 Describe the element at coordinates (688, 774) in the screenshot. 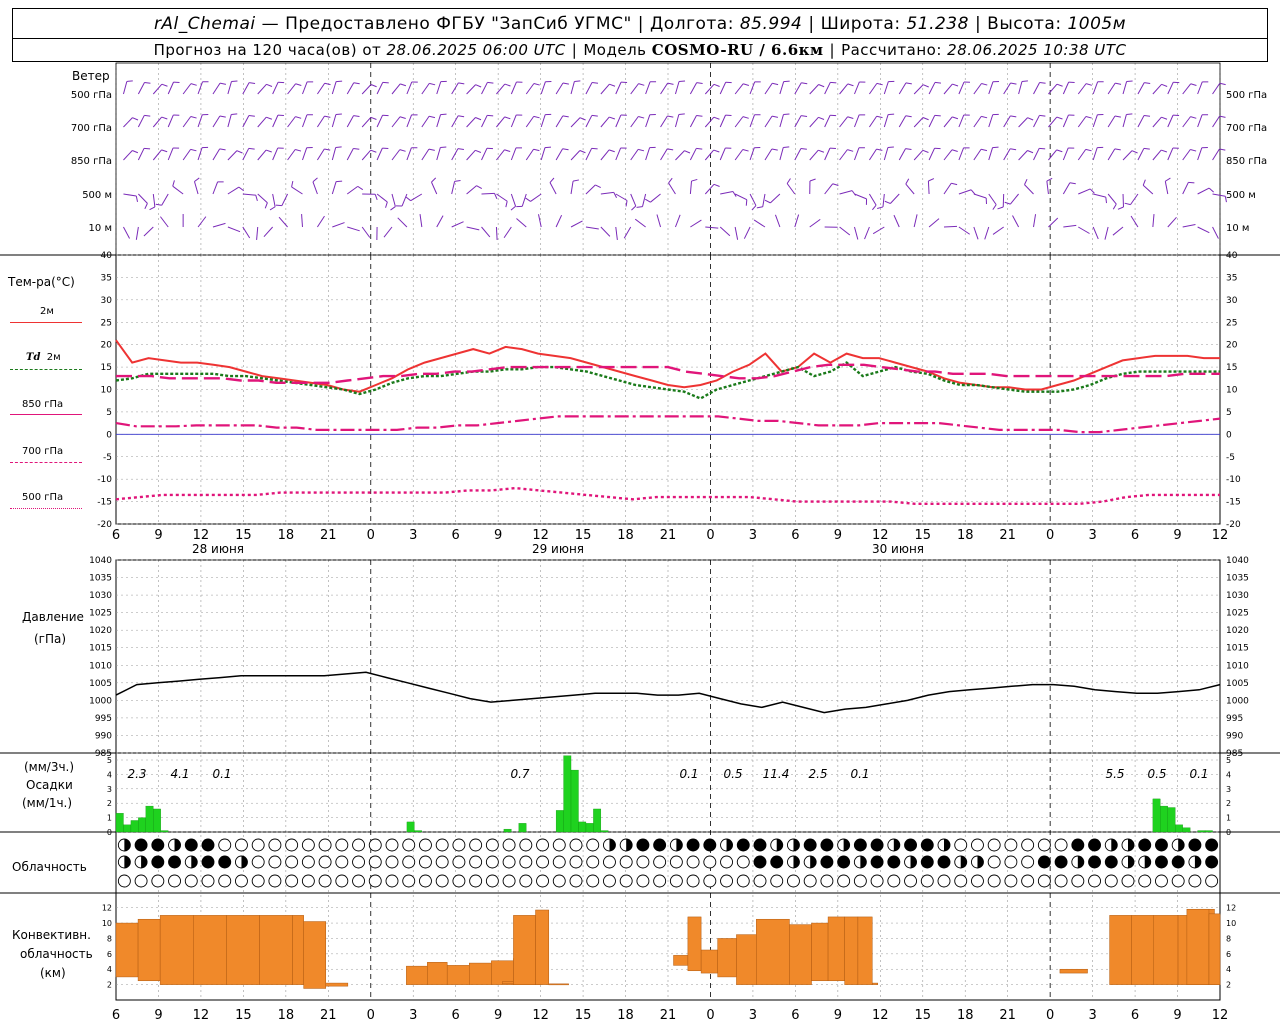

I see `precip-total-label: 0.1` at that location.